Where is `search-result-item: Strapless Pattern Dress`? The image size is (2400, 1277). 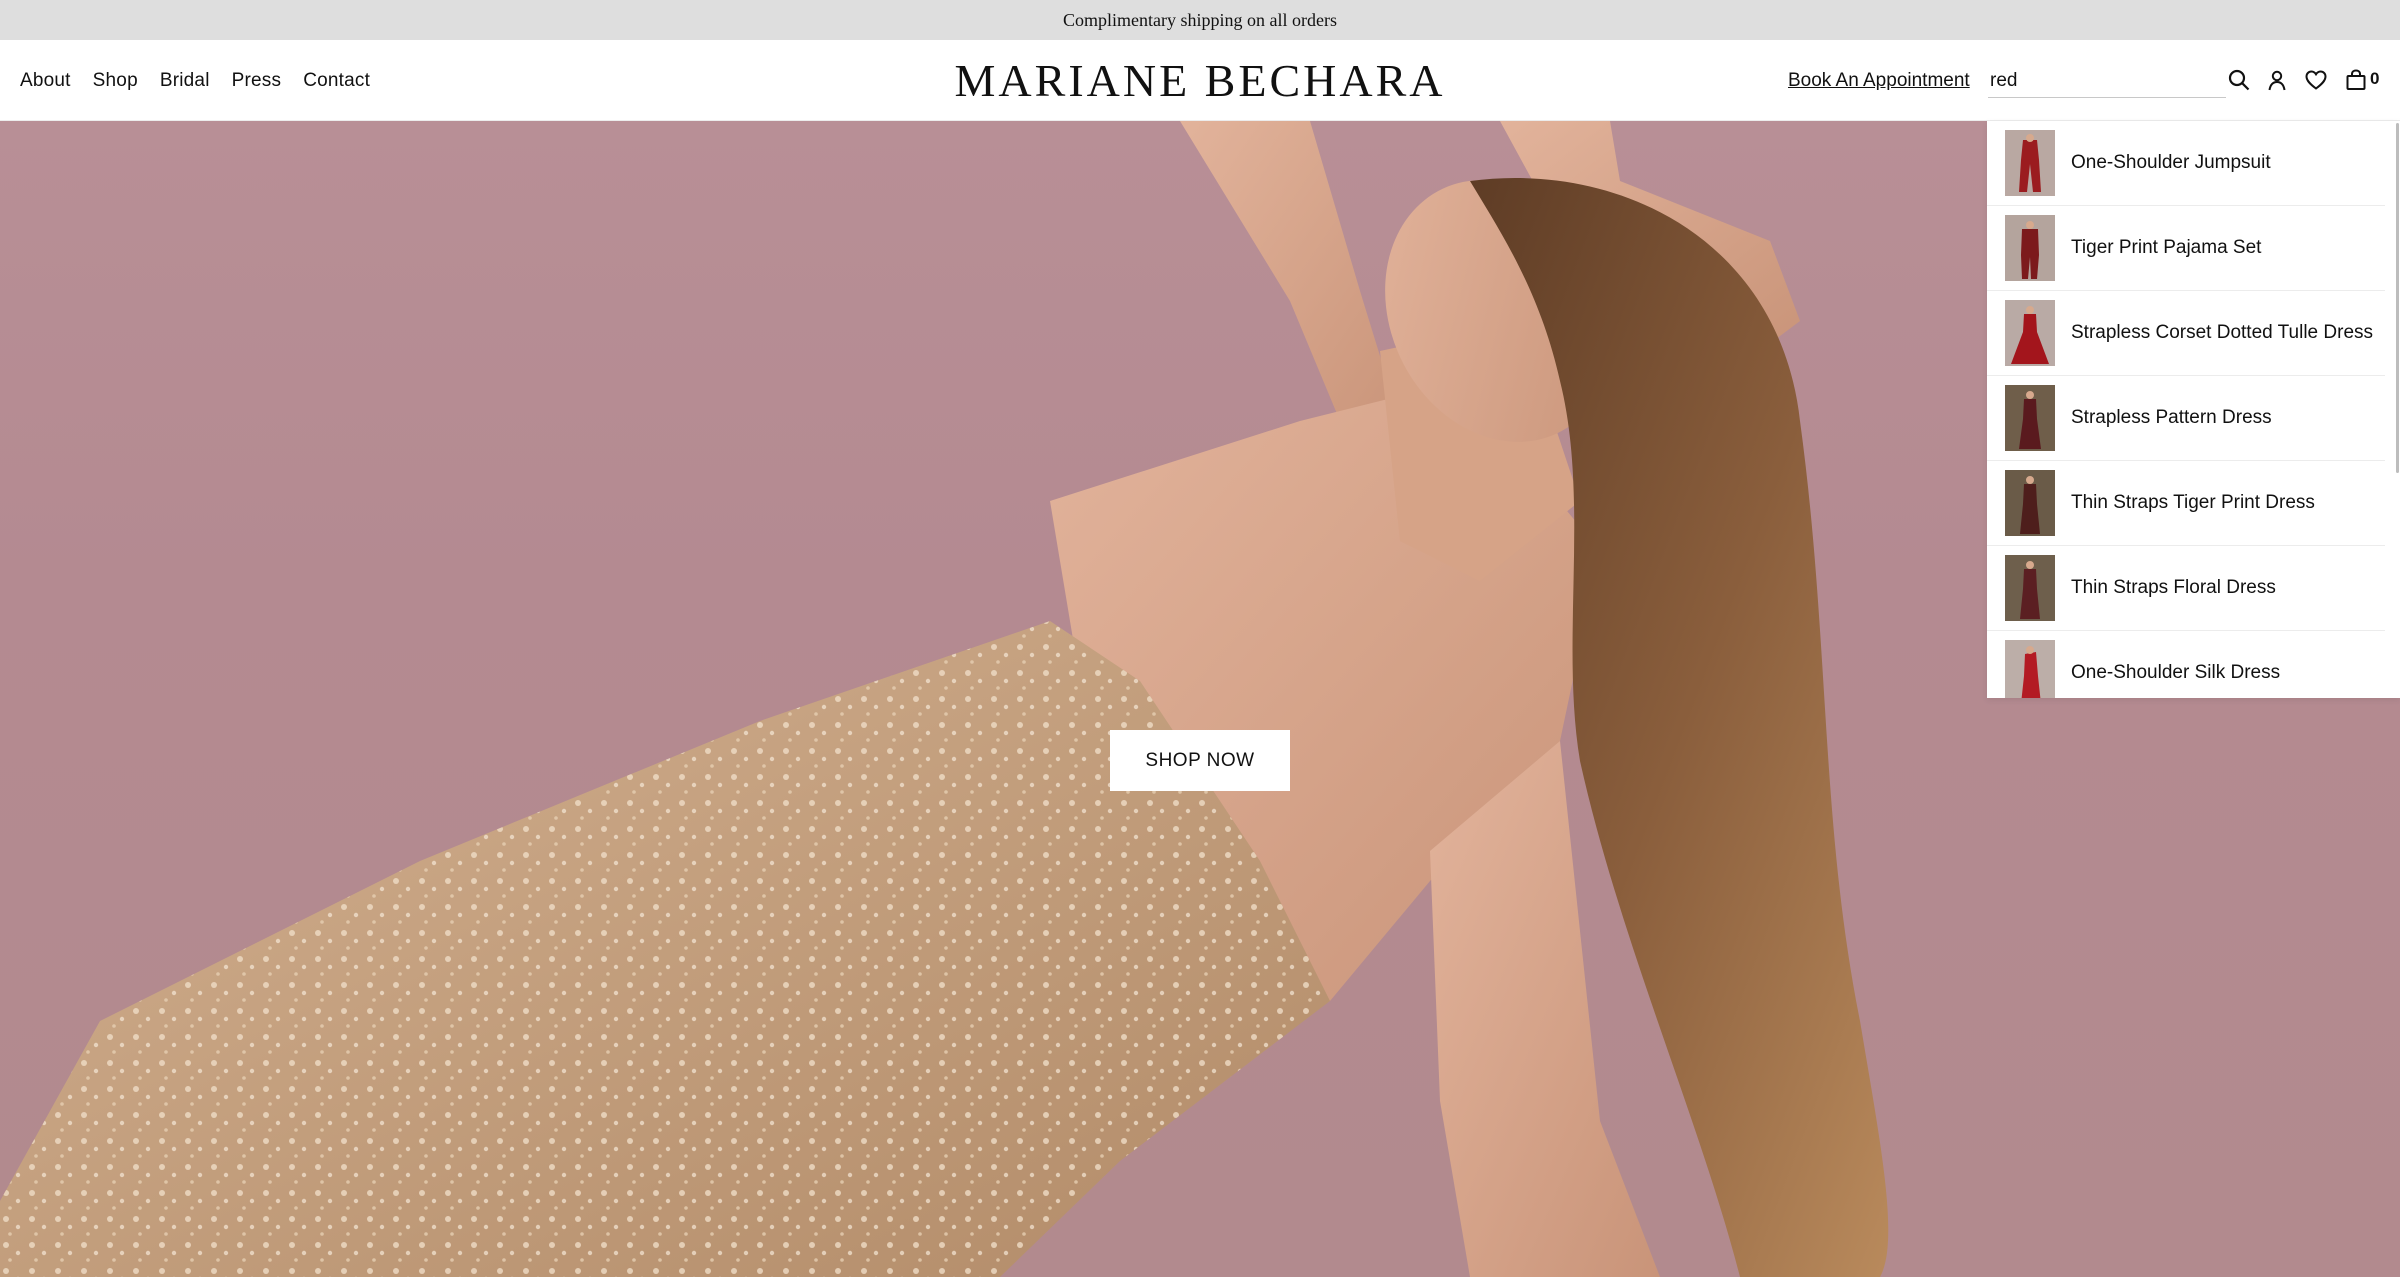 search-result-item: Strapless Pattern Dress is located at coordinates (2186, 418).